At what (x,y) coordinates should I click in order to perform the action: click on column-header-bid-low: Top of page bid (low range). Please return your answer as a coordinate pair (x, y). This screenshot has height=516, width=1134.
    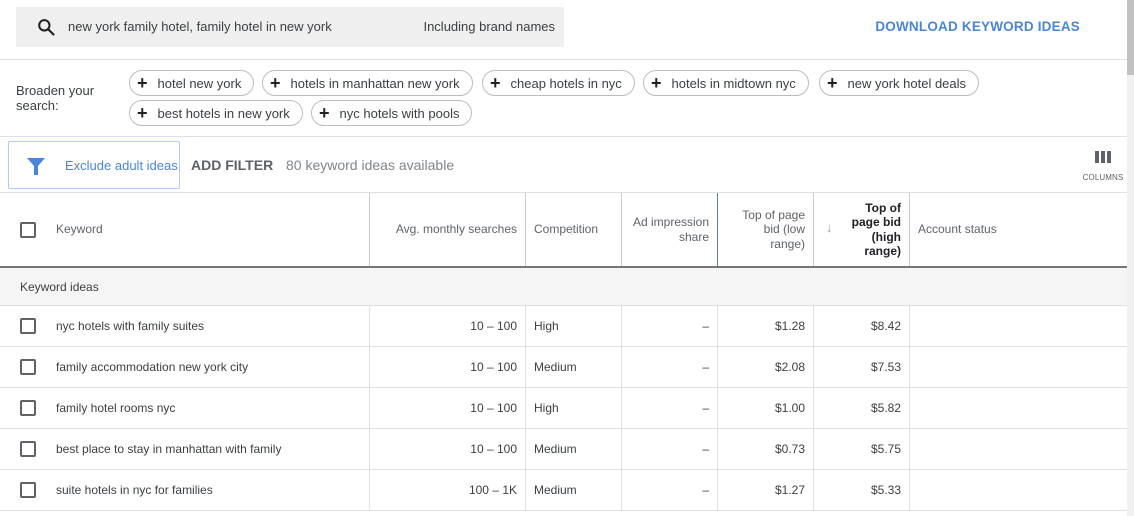
    Looking at the image, I should click on (765, 229).